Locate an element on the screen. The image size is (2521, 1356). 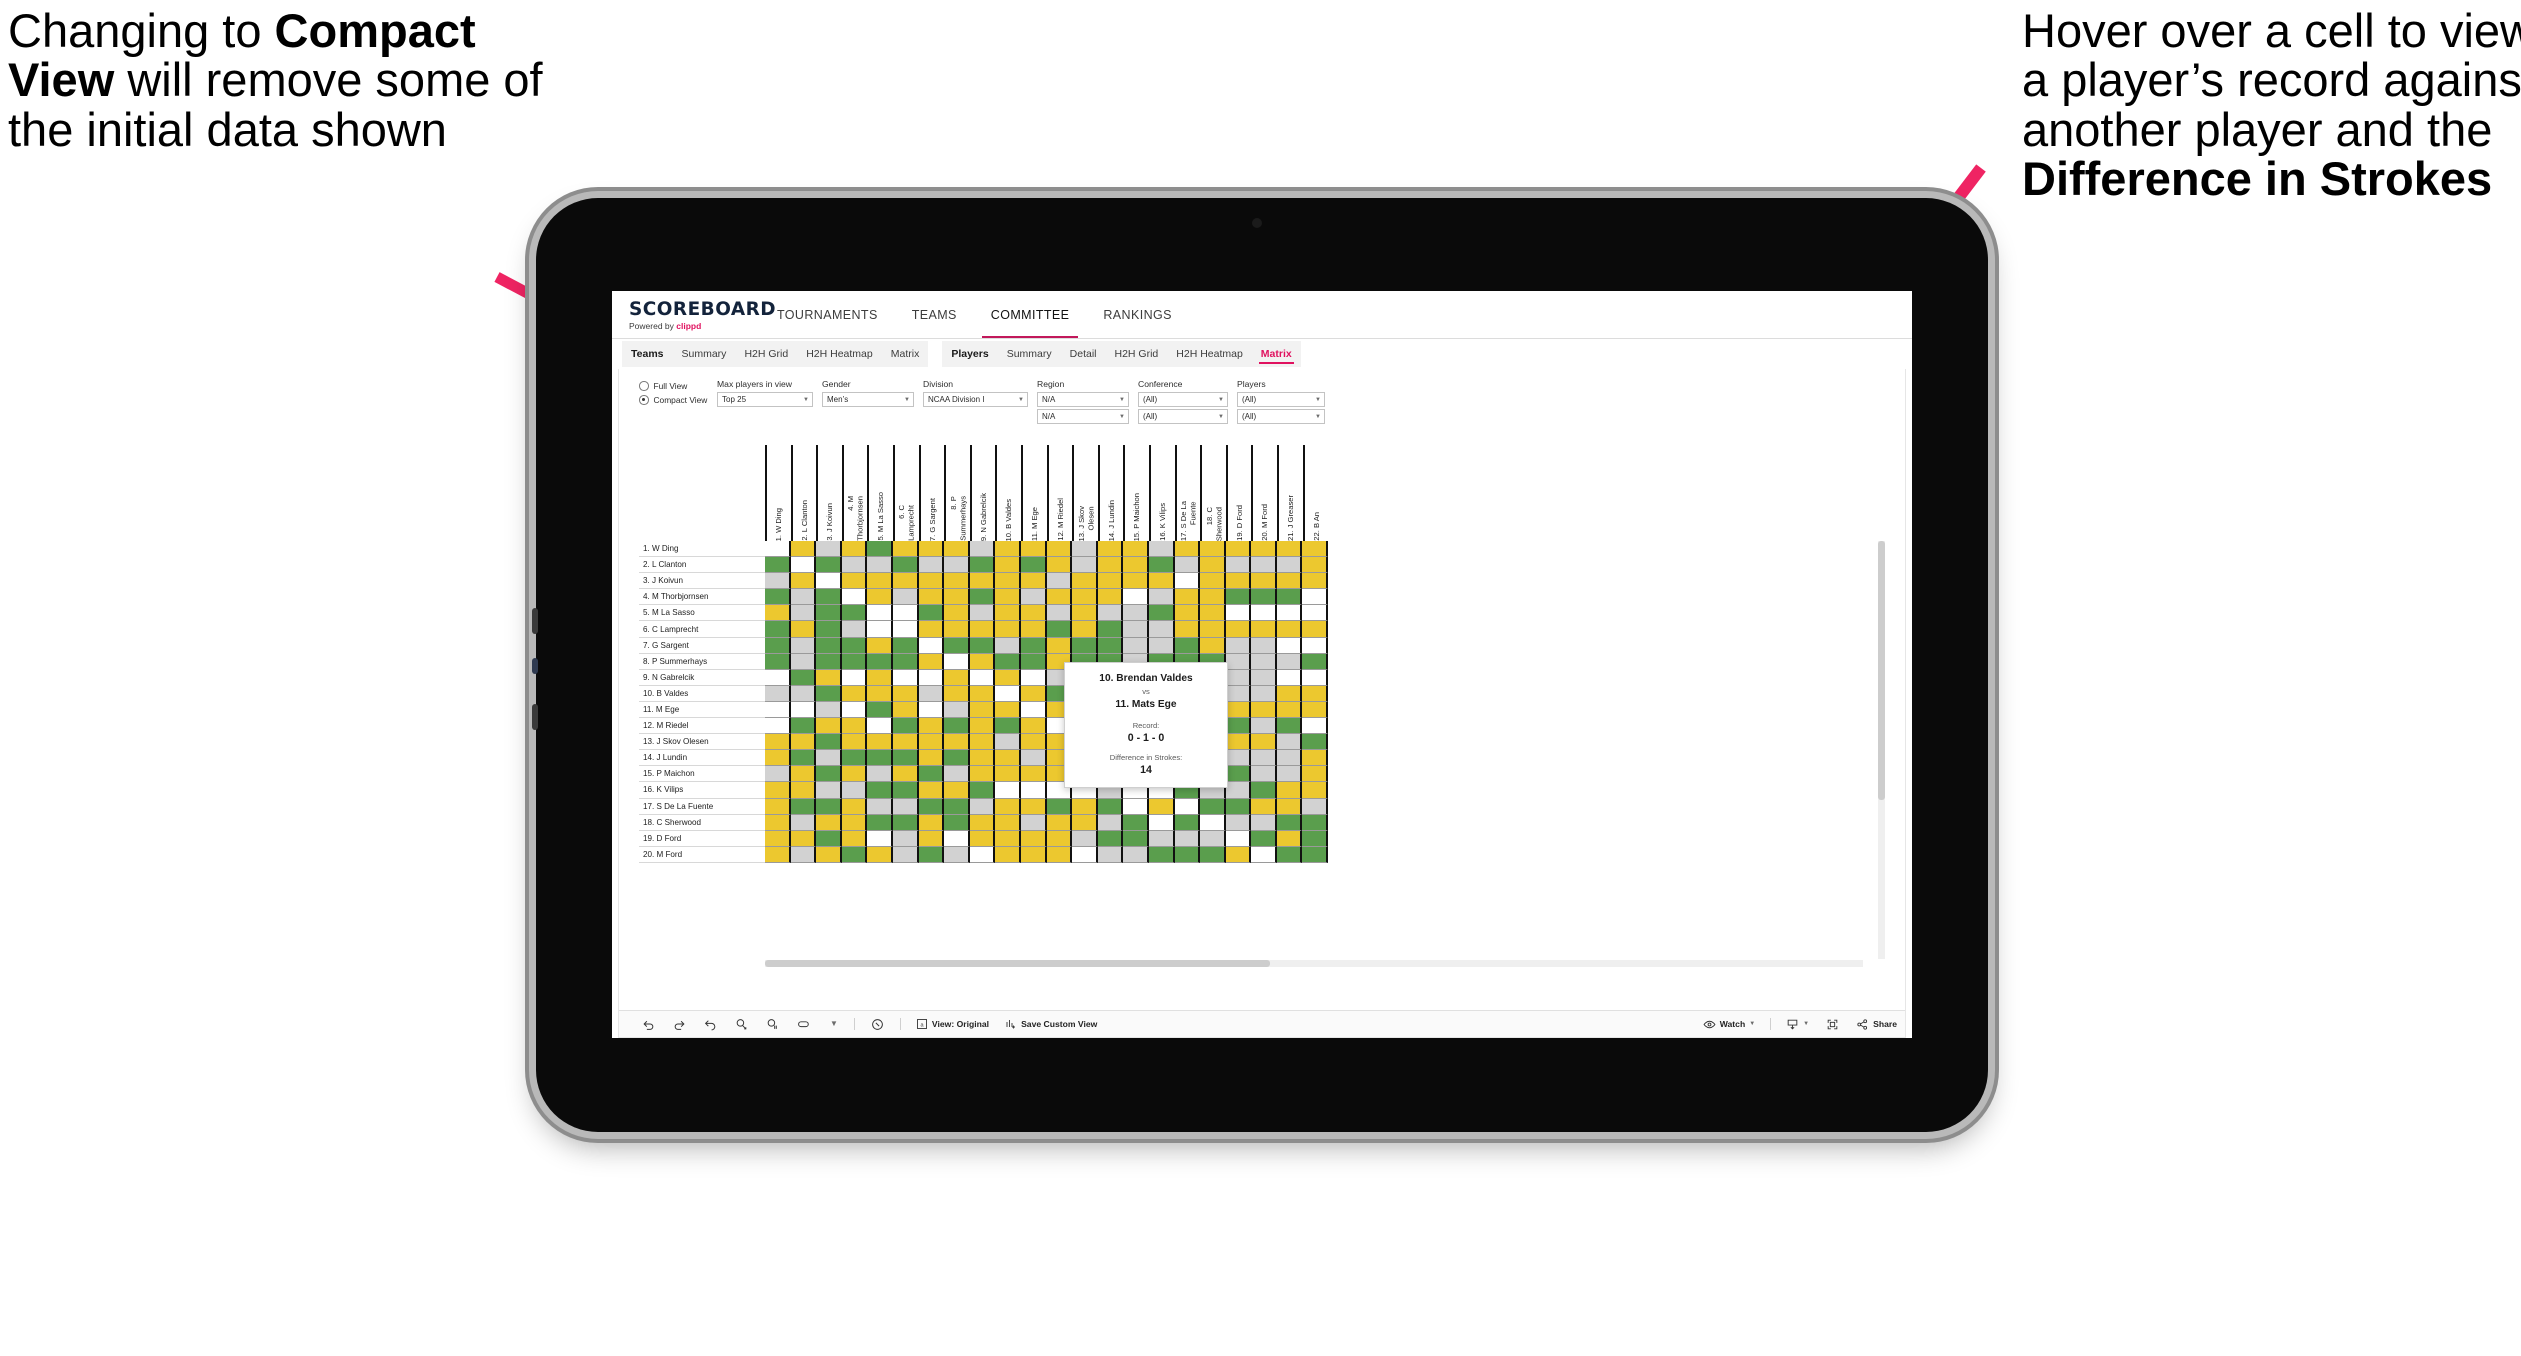
topnav-item-tournaments: TOURNAMENTS is located at coordinates (827, 314).